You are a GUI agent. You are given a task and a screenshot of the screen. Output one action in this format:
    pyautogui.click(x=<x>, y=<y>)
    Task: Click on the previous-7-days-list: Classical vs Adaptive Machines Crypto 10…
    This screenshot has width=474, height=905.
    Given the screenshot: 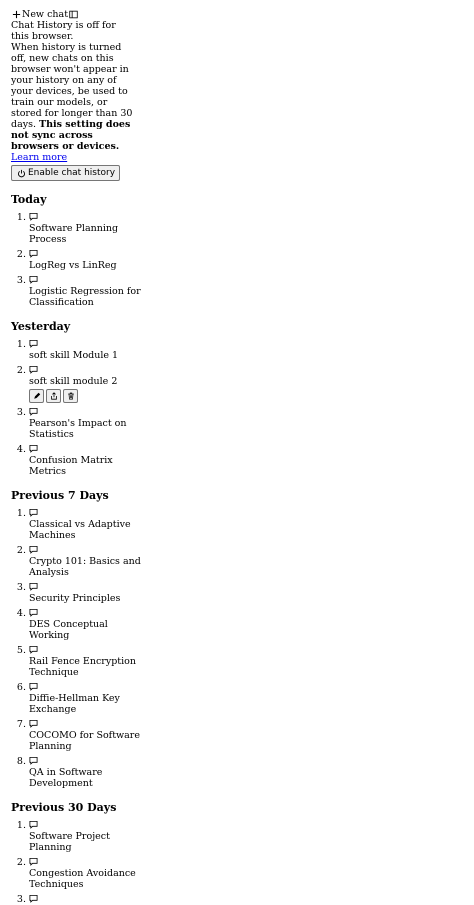 What is the action you would take?
    pyautogui.click(x=86, y=648)
    